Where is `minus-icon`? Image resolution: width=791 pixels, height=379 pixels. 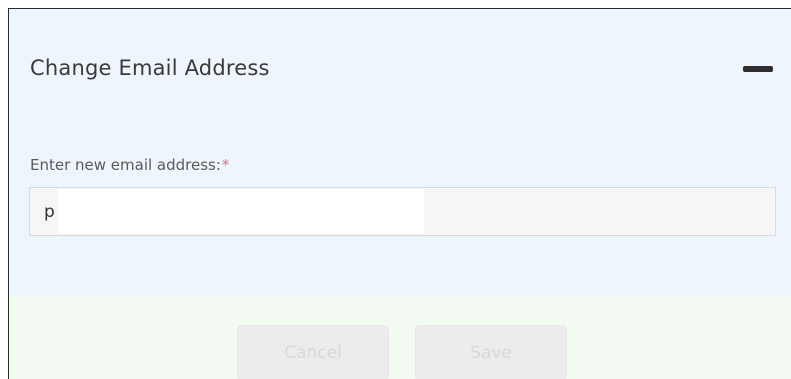 minus-icon is located at coordinates (758, 69).